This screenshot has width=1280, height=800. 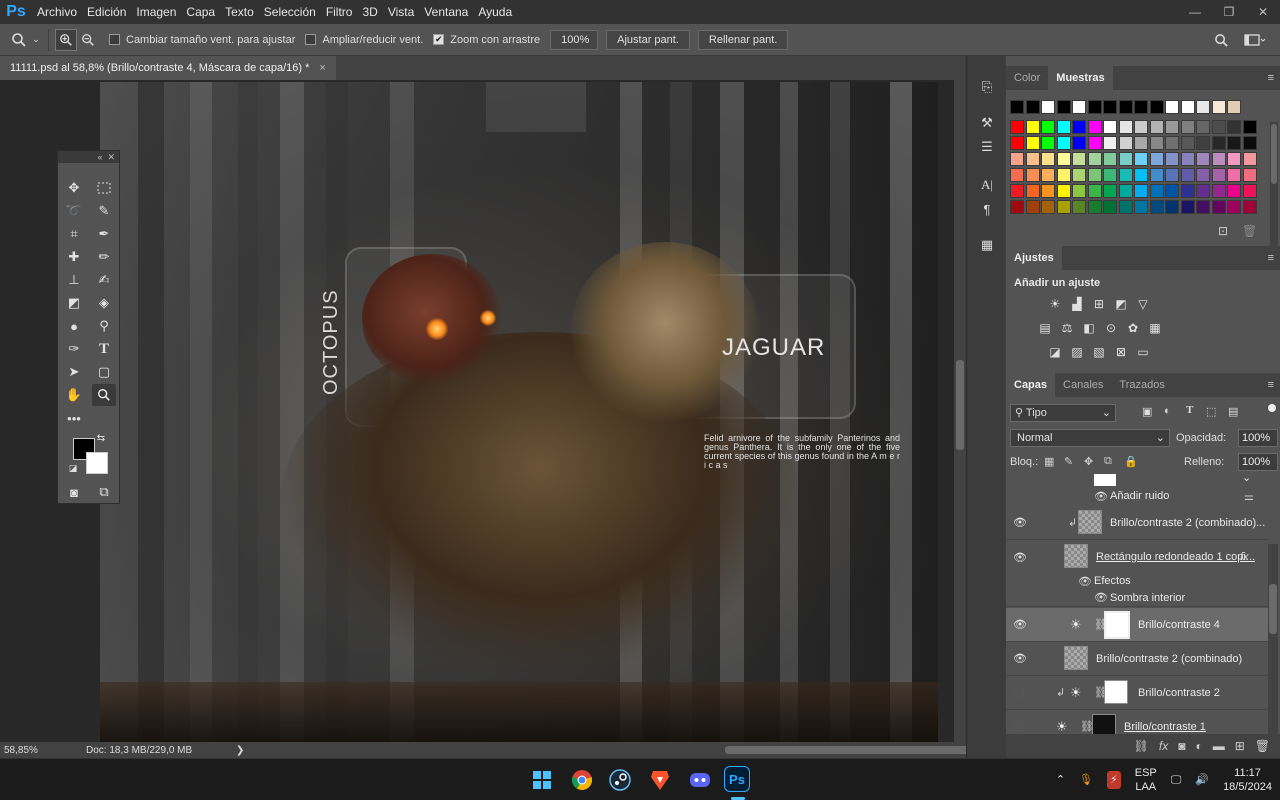 What do you see at coordinates (1198, 746) in the screenshot?
I see `new-adjustment-icon: ◐` at bounding box center [1198, 746].